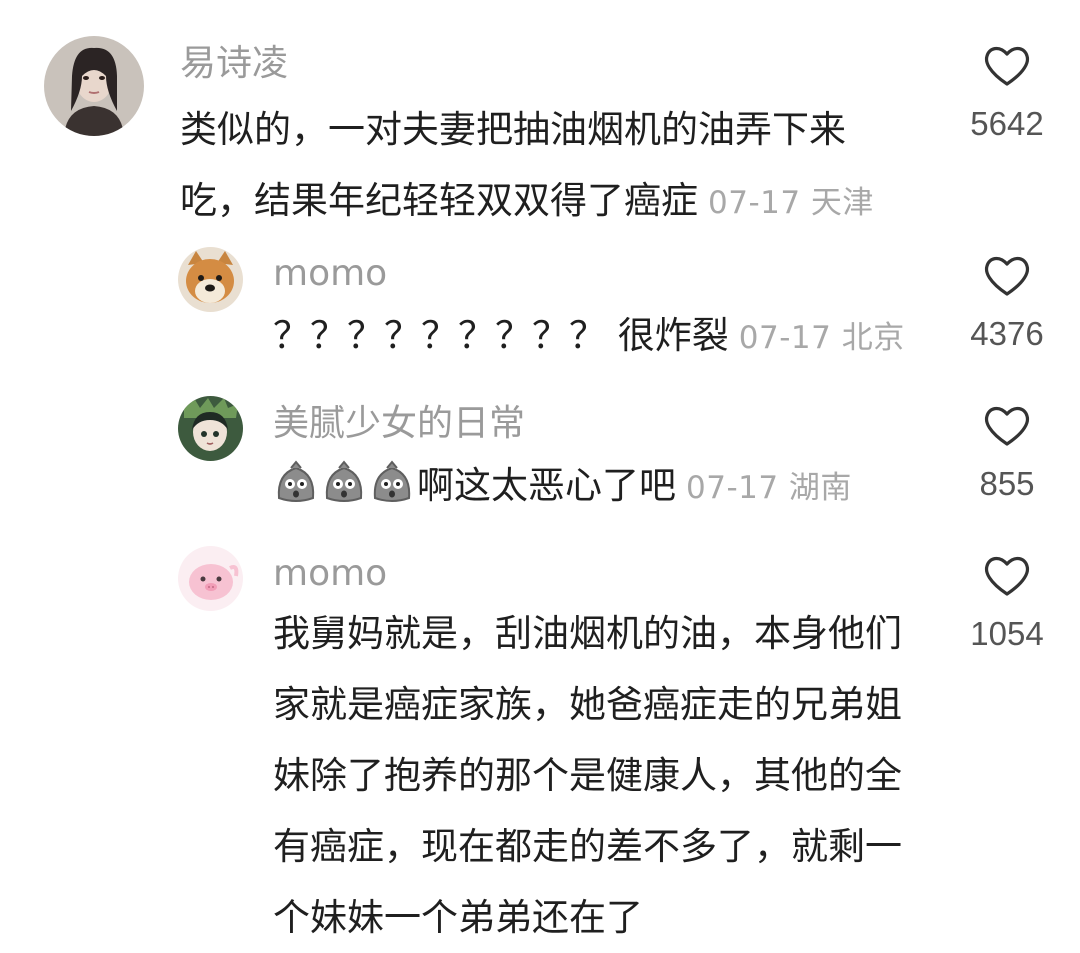 This screenshot has width=1080, height=953. Describe the element at coordinates (540, 166) in the screenshot. I see `comment-body: 类似的，一对夫妻把抽油烟机的油弄下来吃，结果年纪轻轻双双得了癌症 07-17 天津` at that location.